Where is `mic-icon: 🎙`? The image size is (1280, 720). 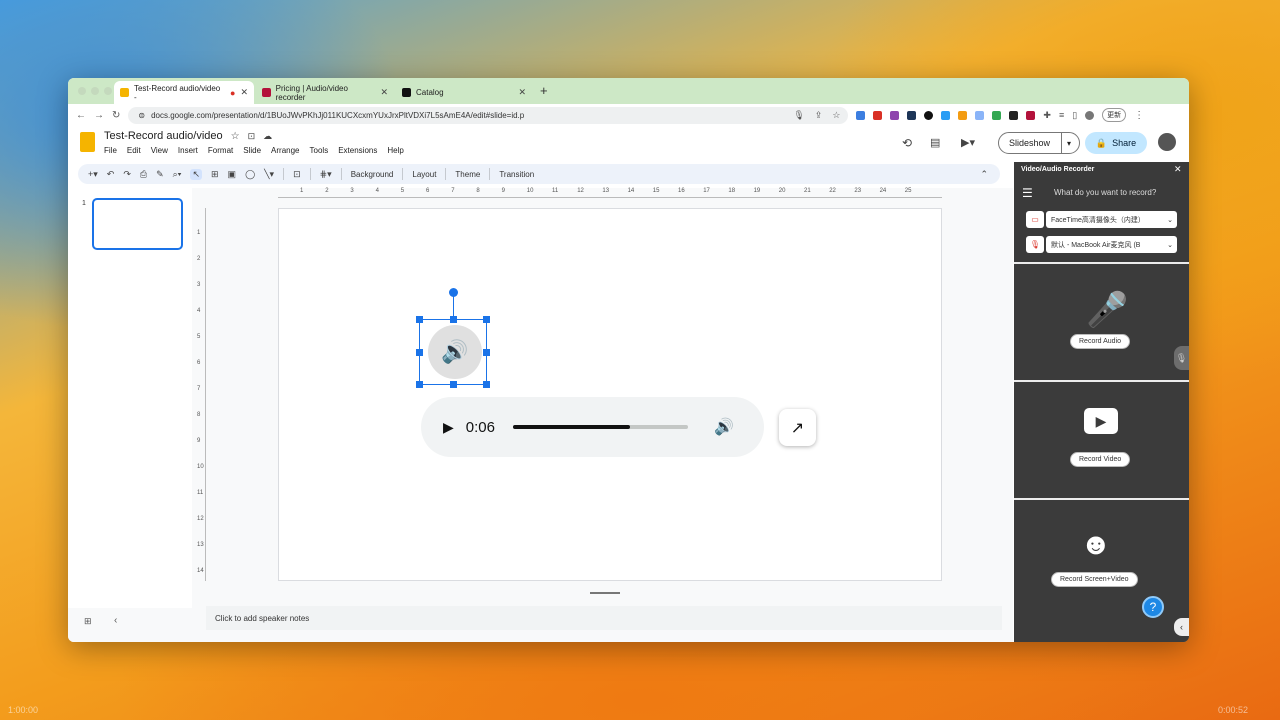
mic-icon: 🎙 is located at coordinates (798, 115).